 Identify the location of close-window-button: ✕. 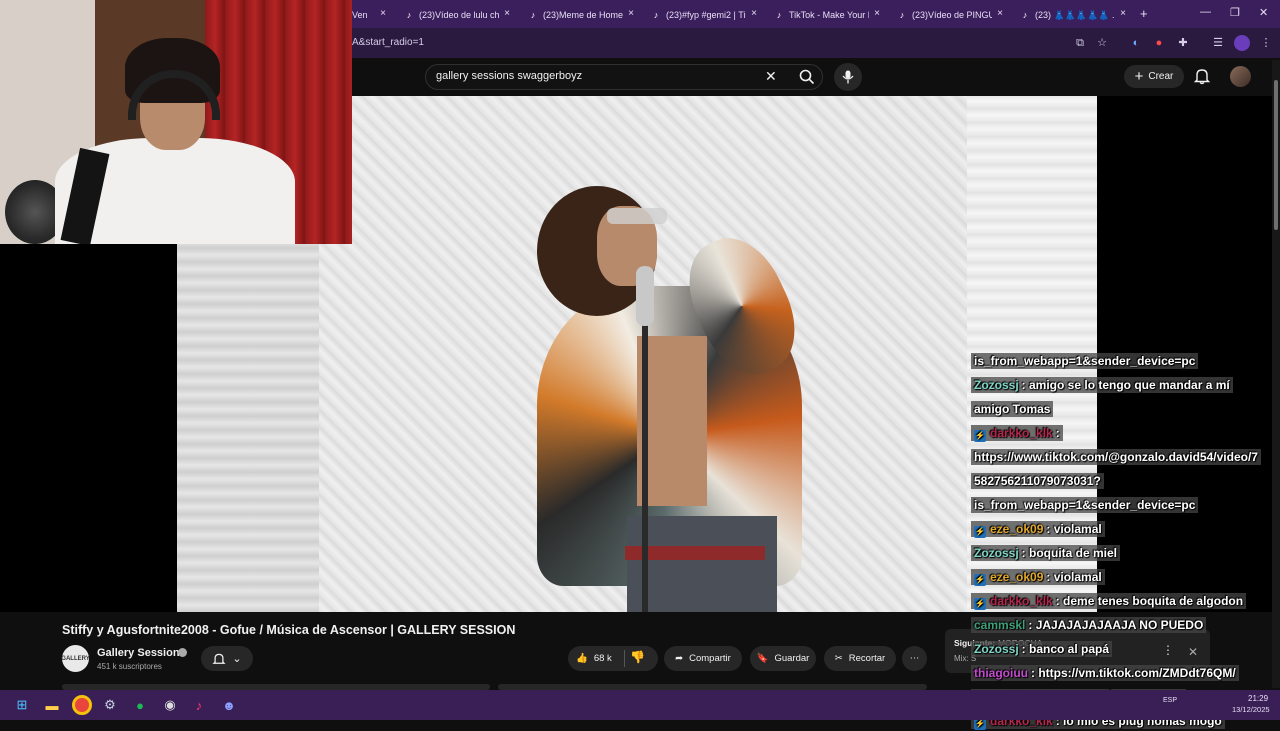
(1263, 12).